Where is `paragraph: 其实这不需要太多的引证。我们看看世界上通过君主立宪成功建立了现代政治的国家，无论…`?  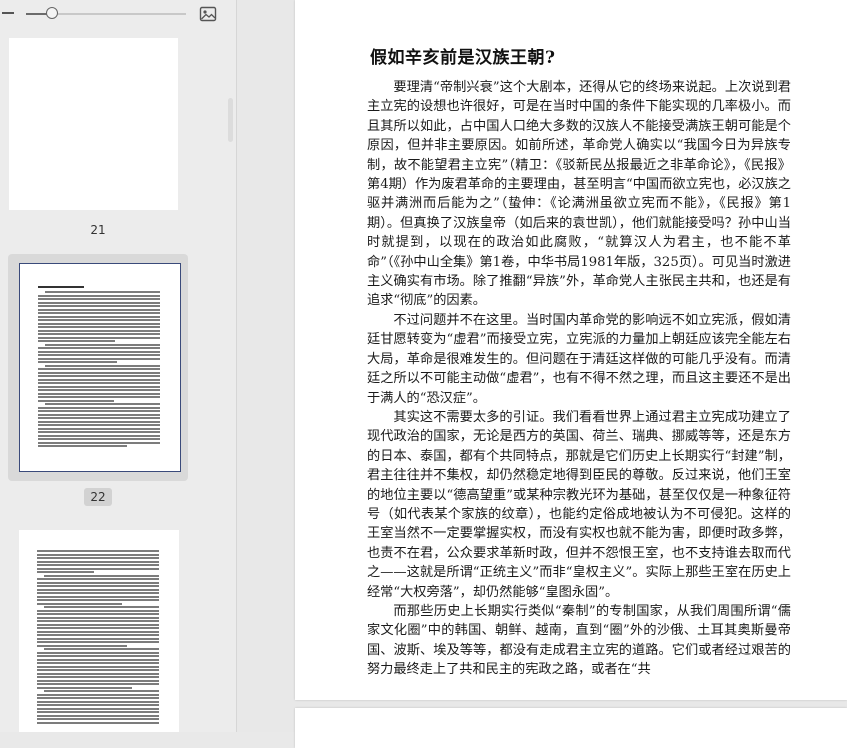 paragraph: 其实这不需要太多的引证。我们看看世界上通过君主立宪成功建立了现代政治的国家，无论… is located at coordinates (579, 504).